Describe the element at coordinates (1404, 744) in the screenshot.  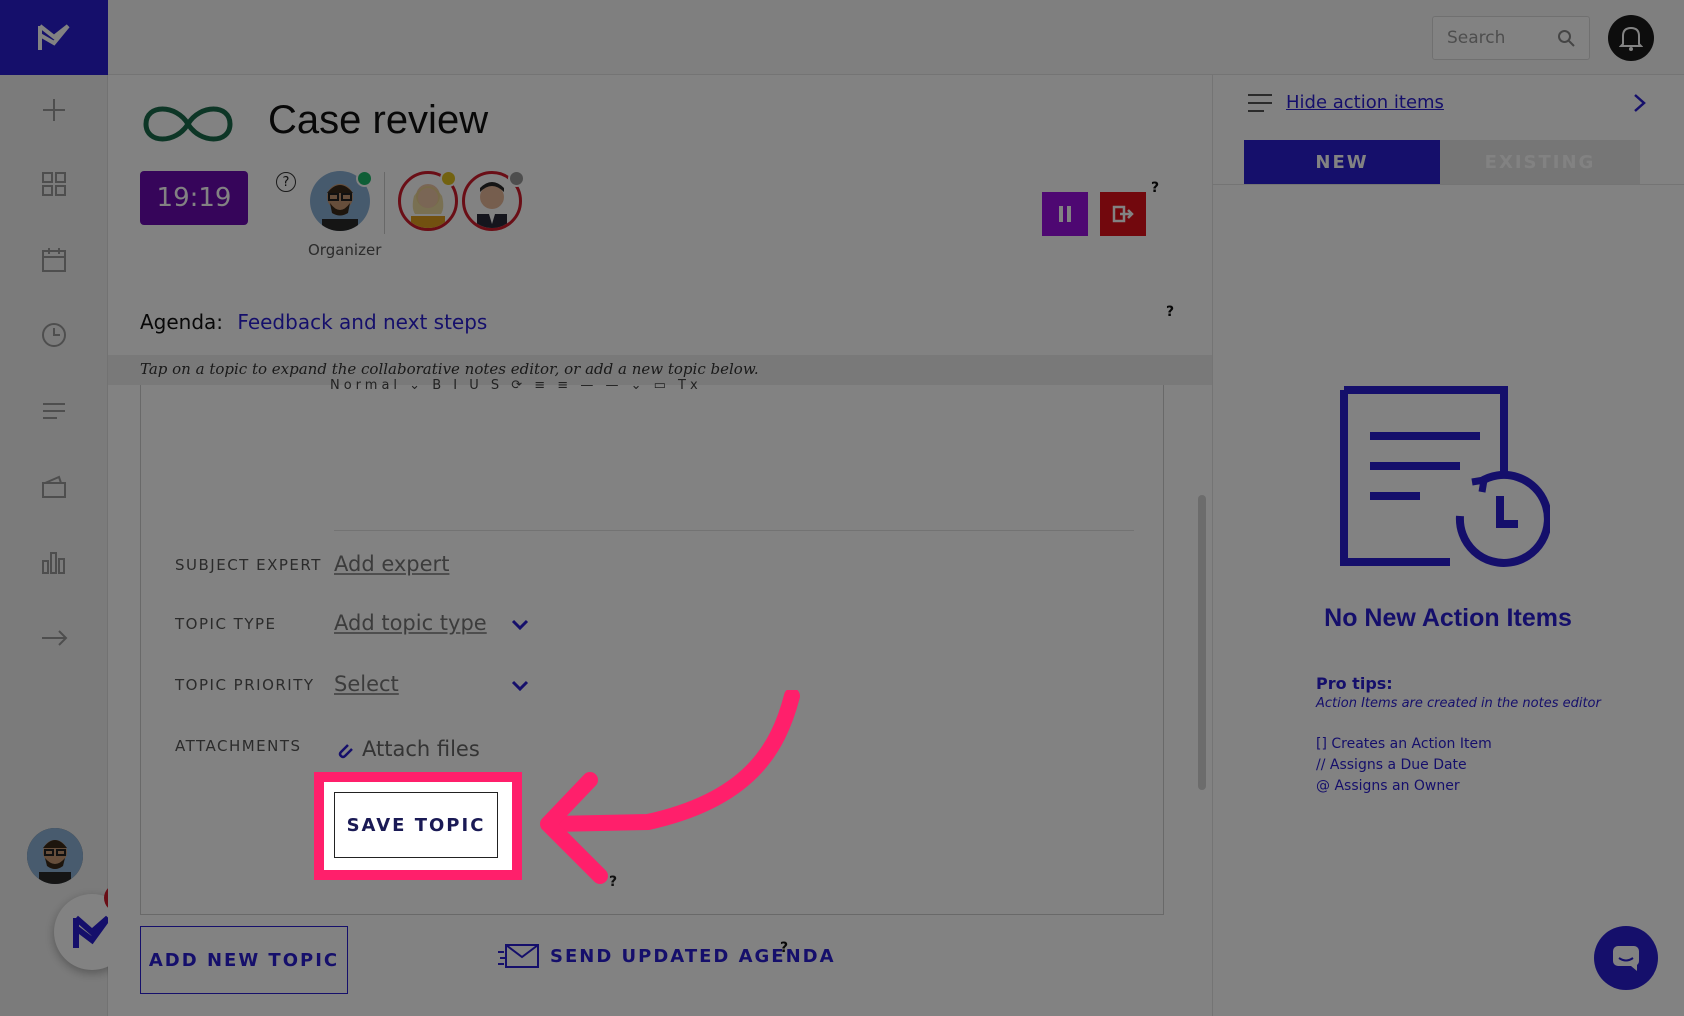
I see `tip-line: [] Creates an Action Item` at that location.